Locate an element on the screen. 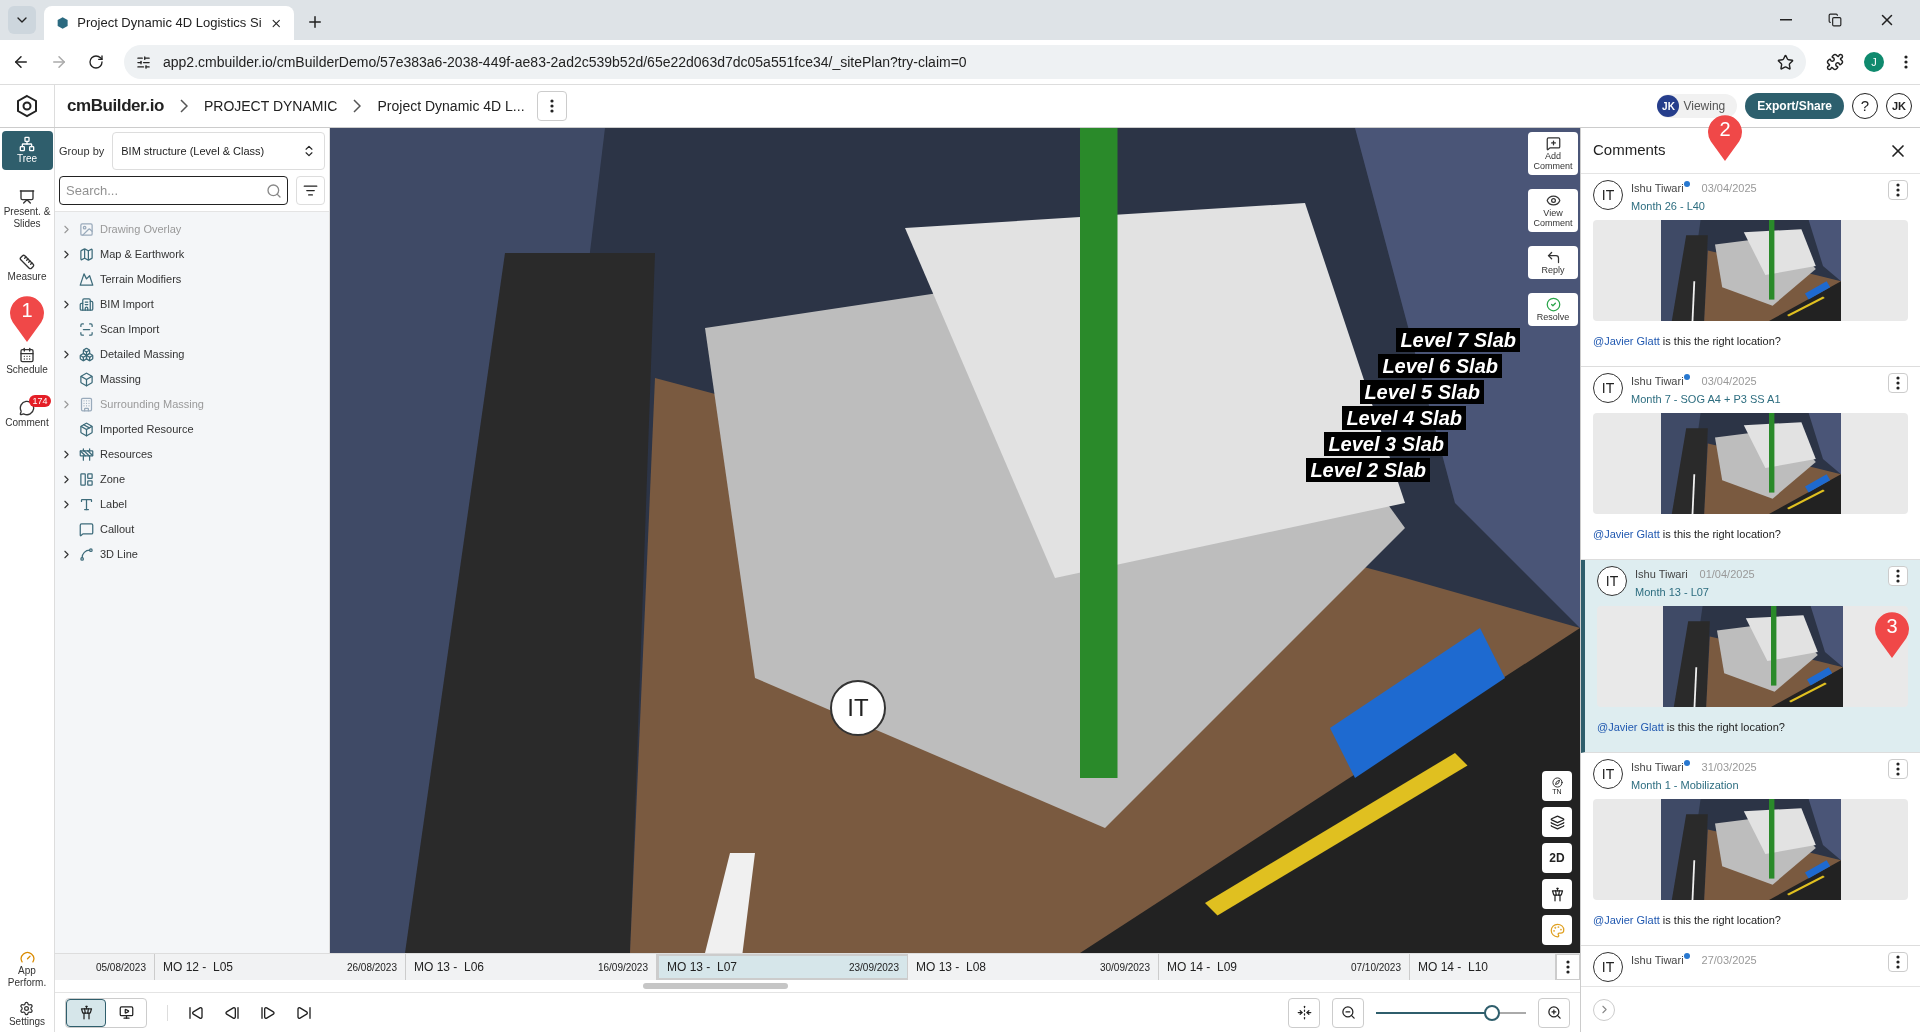 The height and width of the screenshot is (1032, 1920). count-badge: 174 is located at coordinates (40, 401).